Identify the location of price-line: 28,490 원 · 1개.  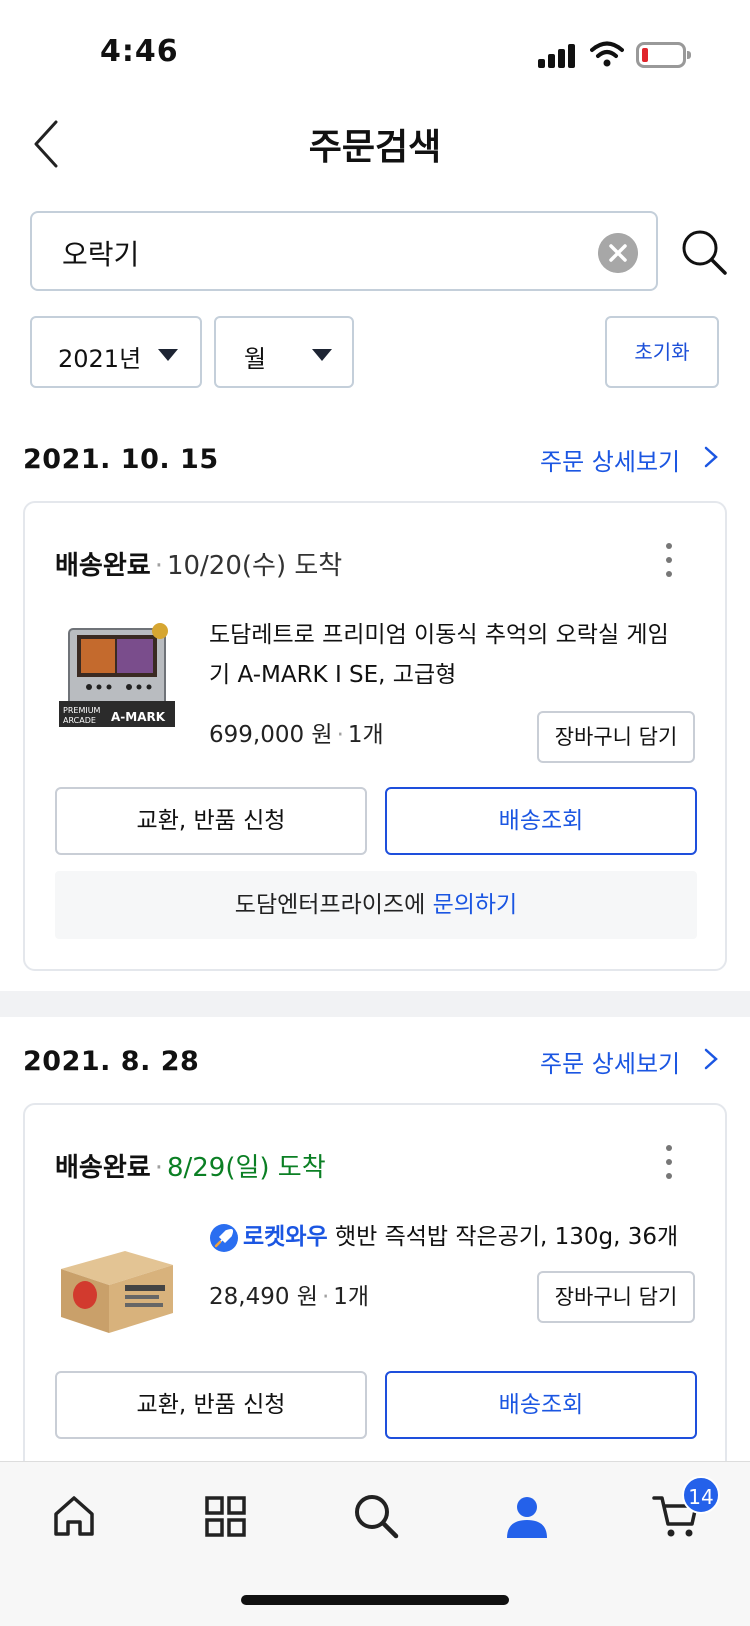
(289, 1297).